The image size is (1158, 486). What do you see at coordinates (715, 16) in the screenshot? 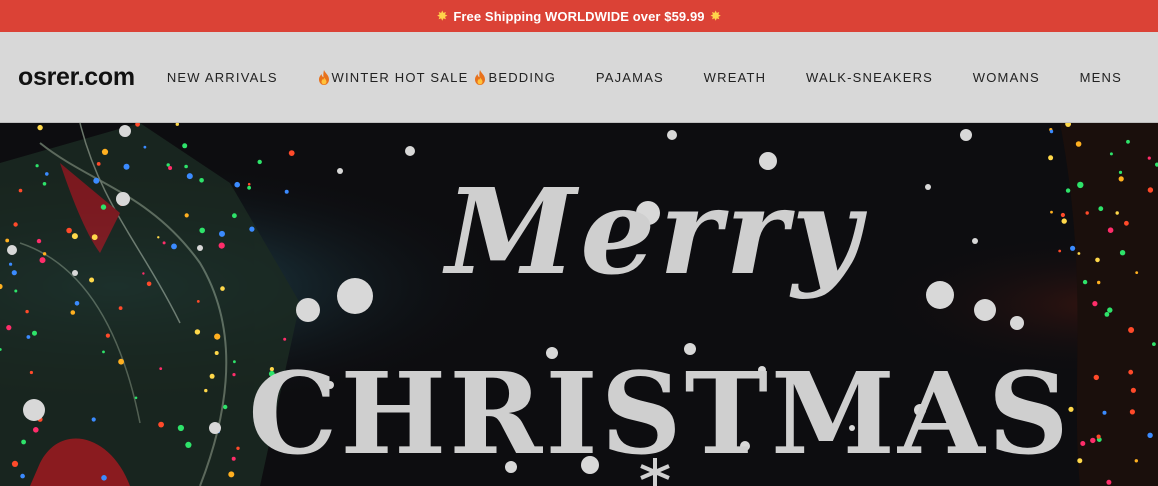
I see `burst-icon: ✸` at bounding box center [715, 16].